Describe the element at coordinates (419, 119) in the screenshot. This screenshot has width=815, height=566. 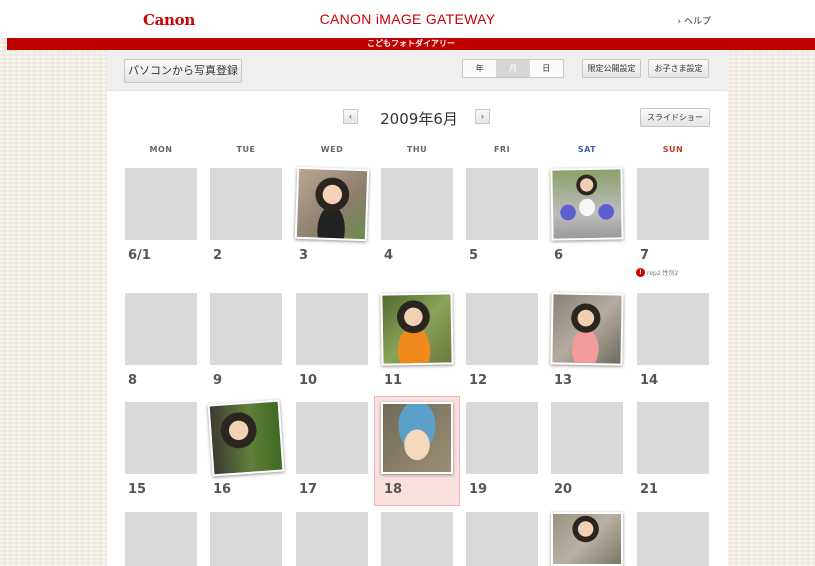
I see `month-title: 2009年6月` at that location.